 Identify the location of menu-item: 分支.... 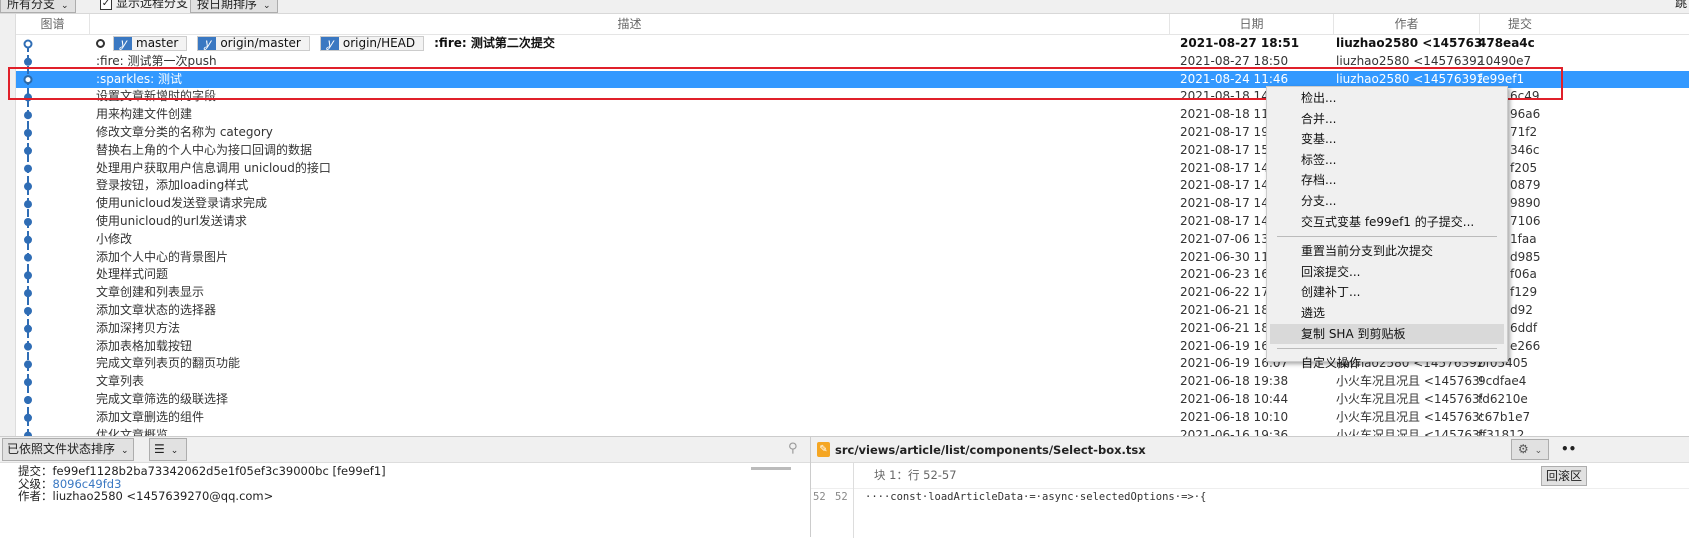
(1387, 201).